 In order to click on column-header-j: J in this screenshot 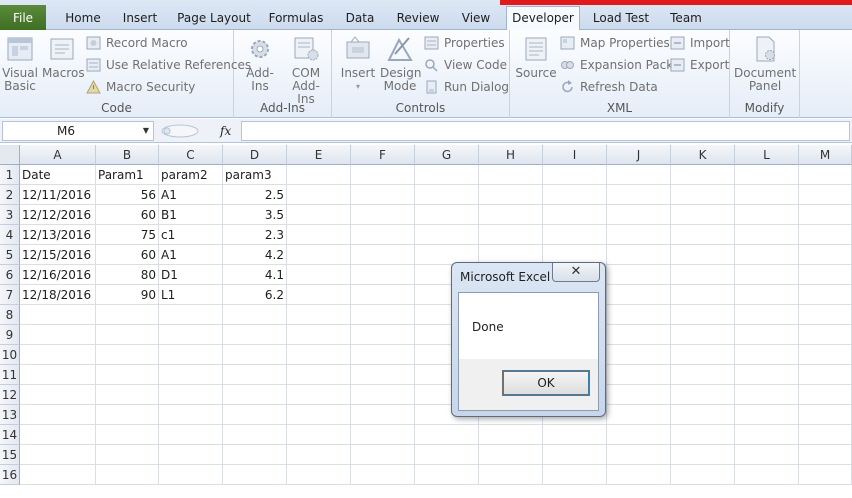, I will do `click(639, 155)`.